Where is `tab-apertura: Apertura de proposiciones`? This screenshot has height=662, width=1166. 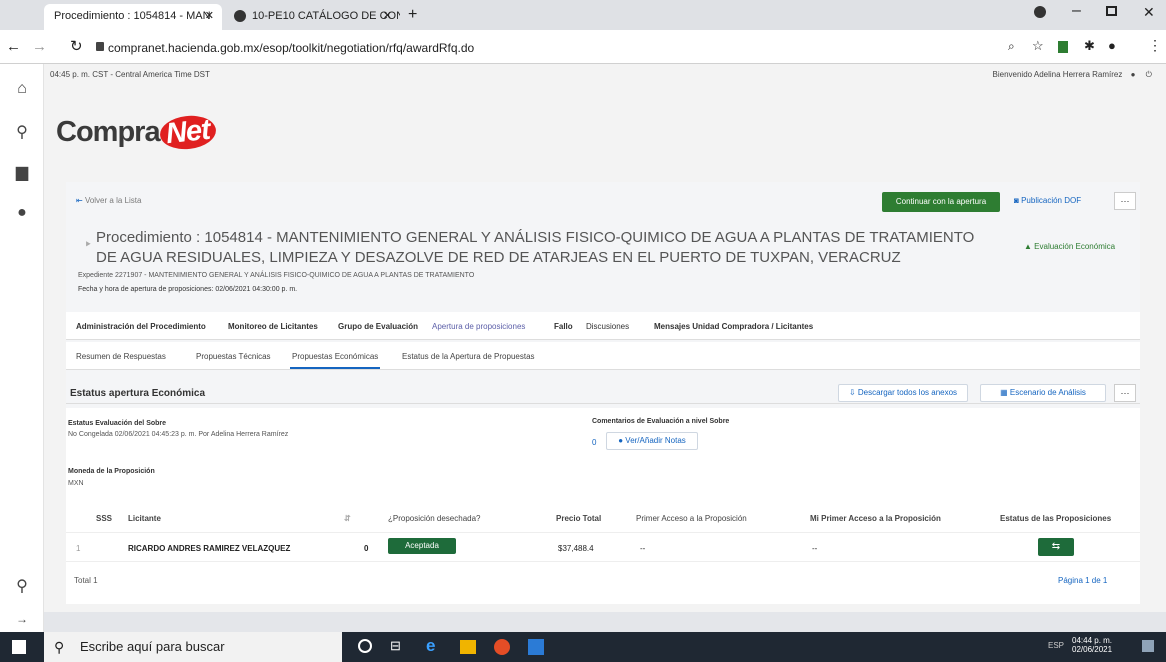
tab-apertura: Apertura de proposiciones is located at coordinates (478, 326).